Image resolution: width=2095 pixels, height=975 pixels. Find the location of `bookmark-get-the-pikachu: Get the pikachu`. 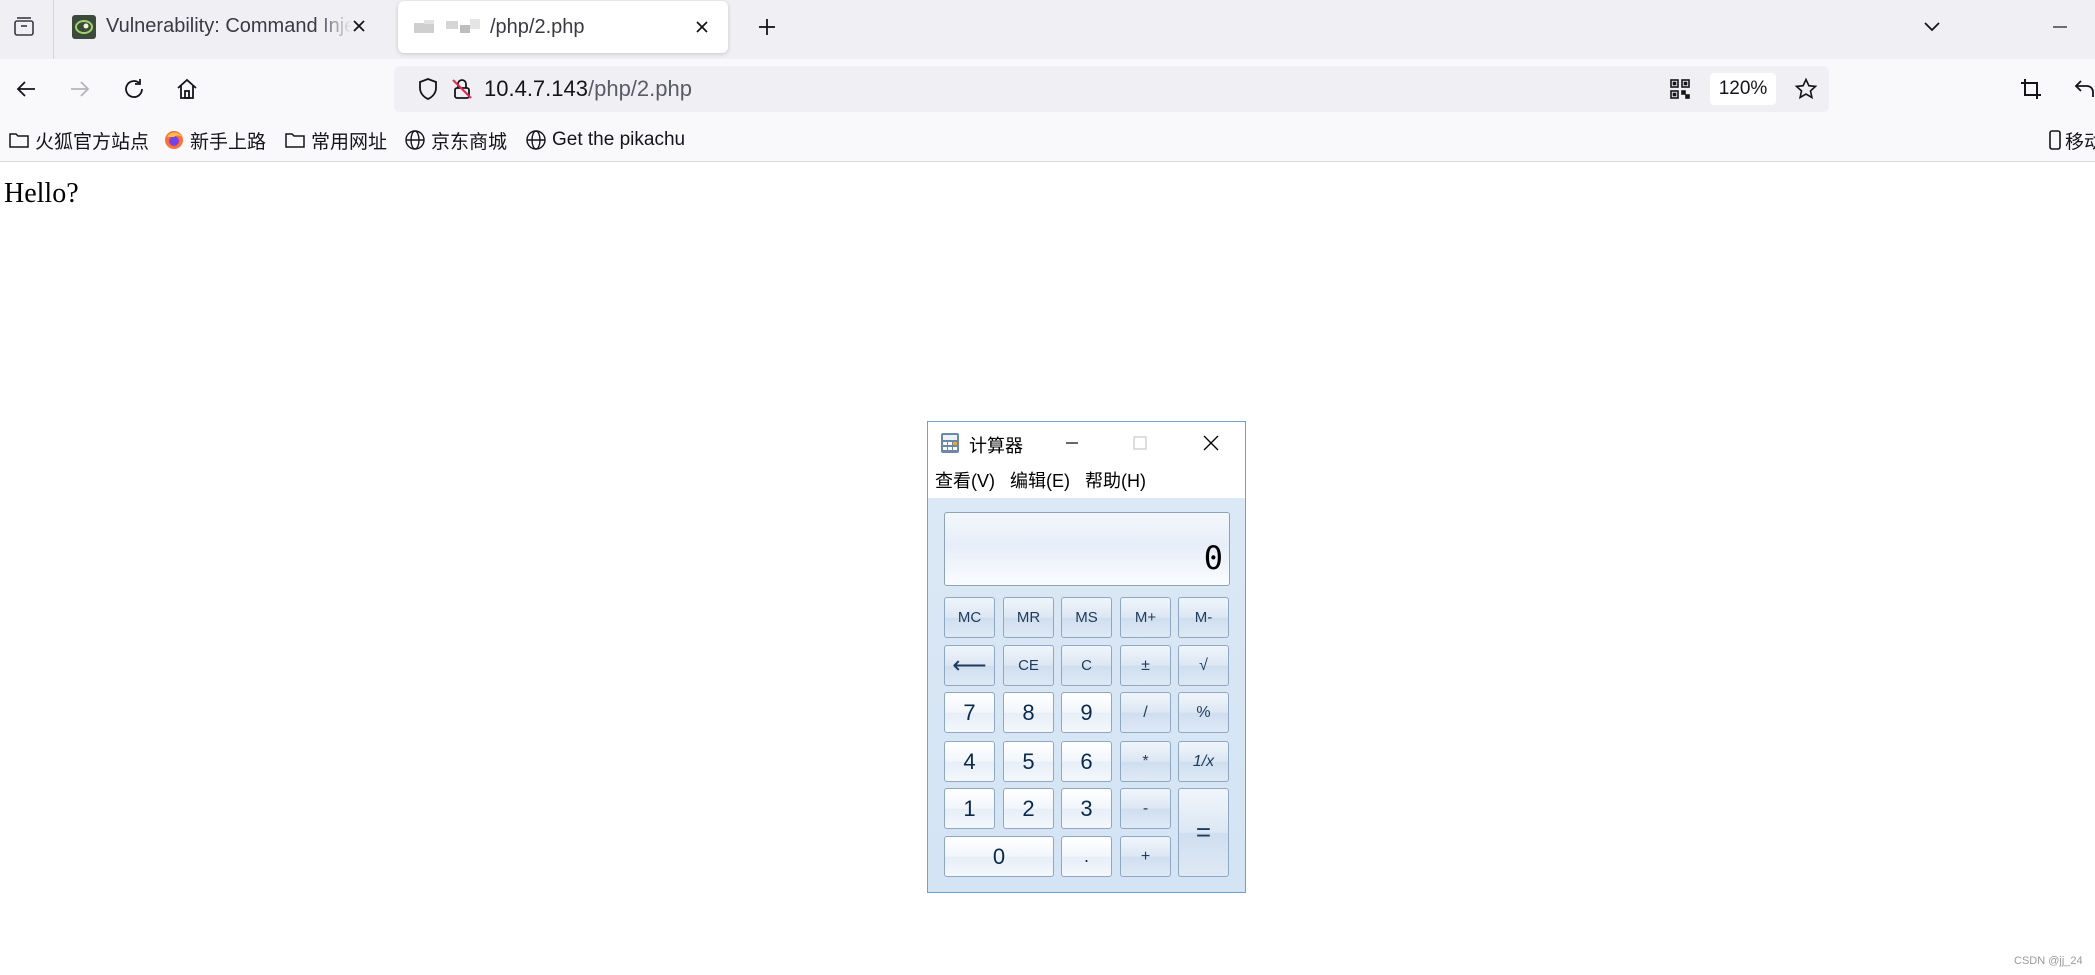

bookmark-get-the-pikachu: Get the pikachu is located at coordinates (605, 140).